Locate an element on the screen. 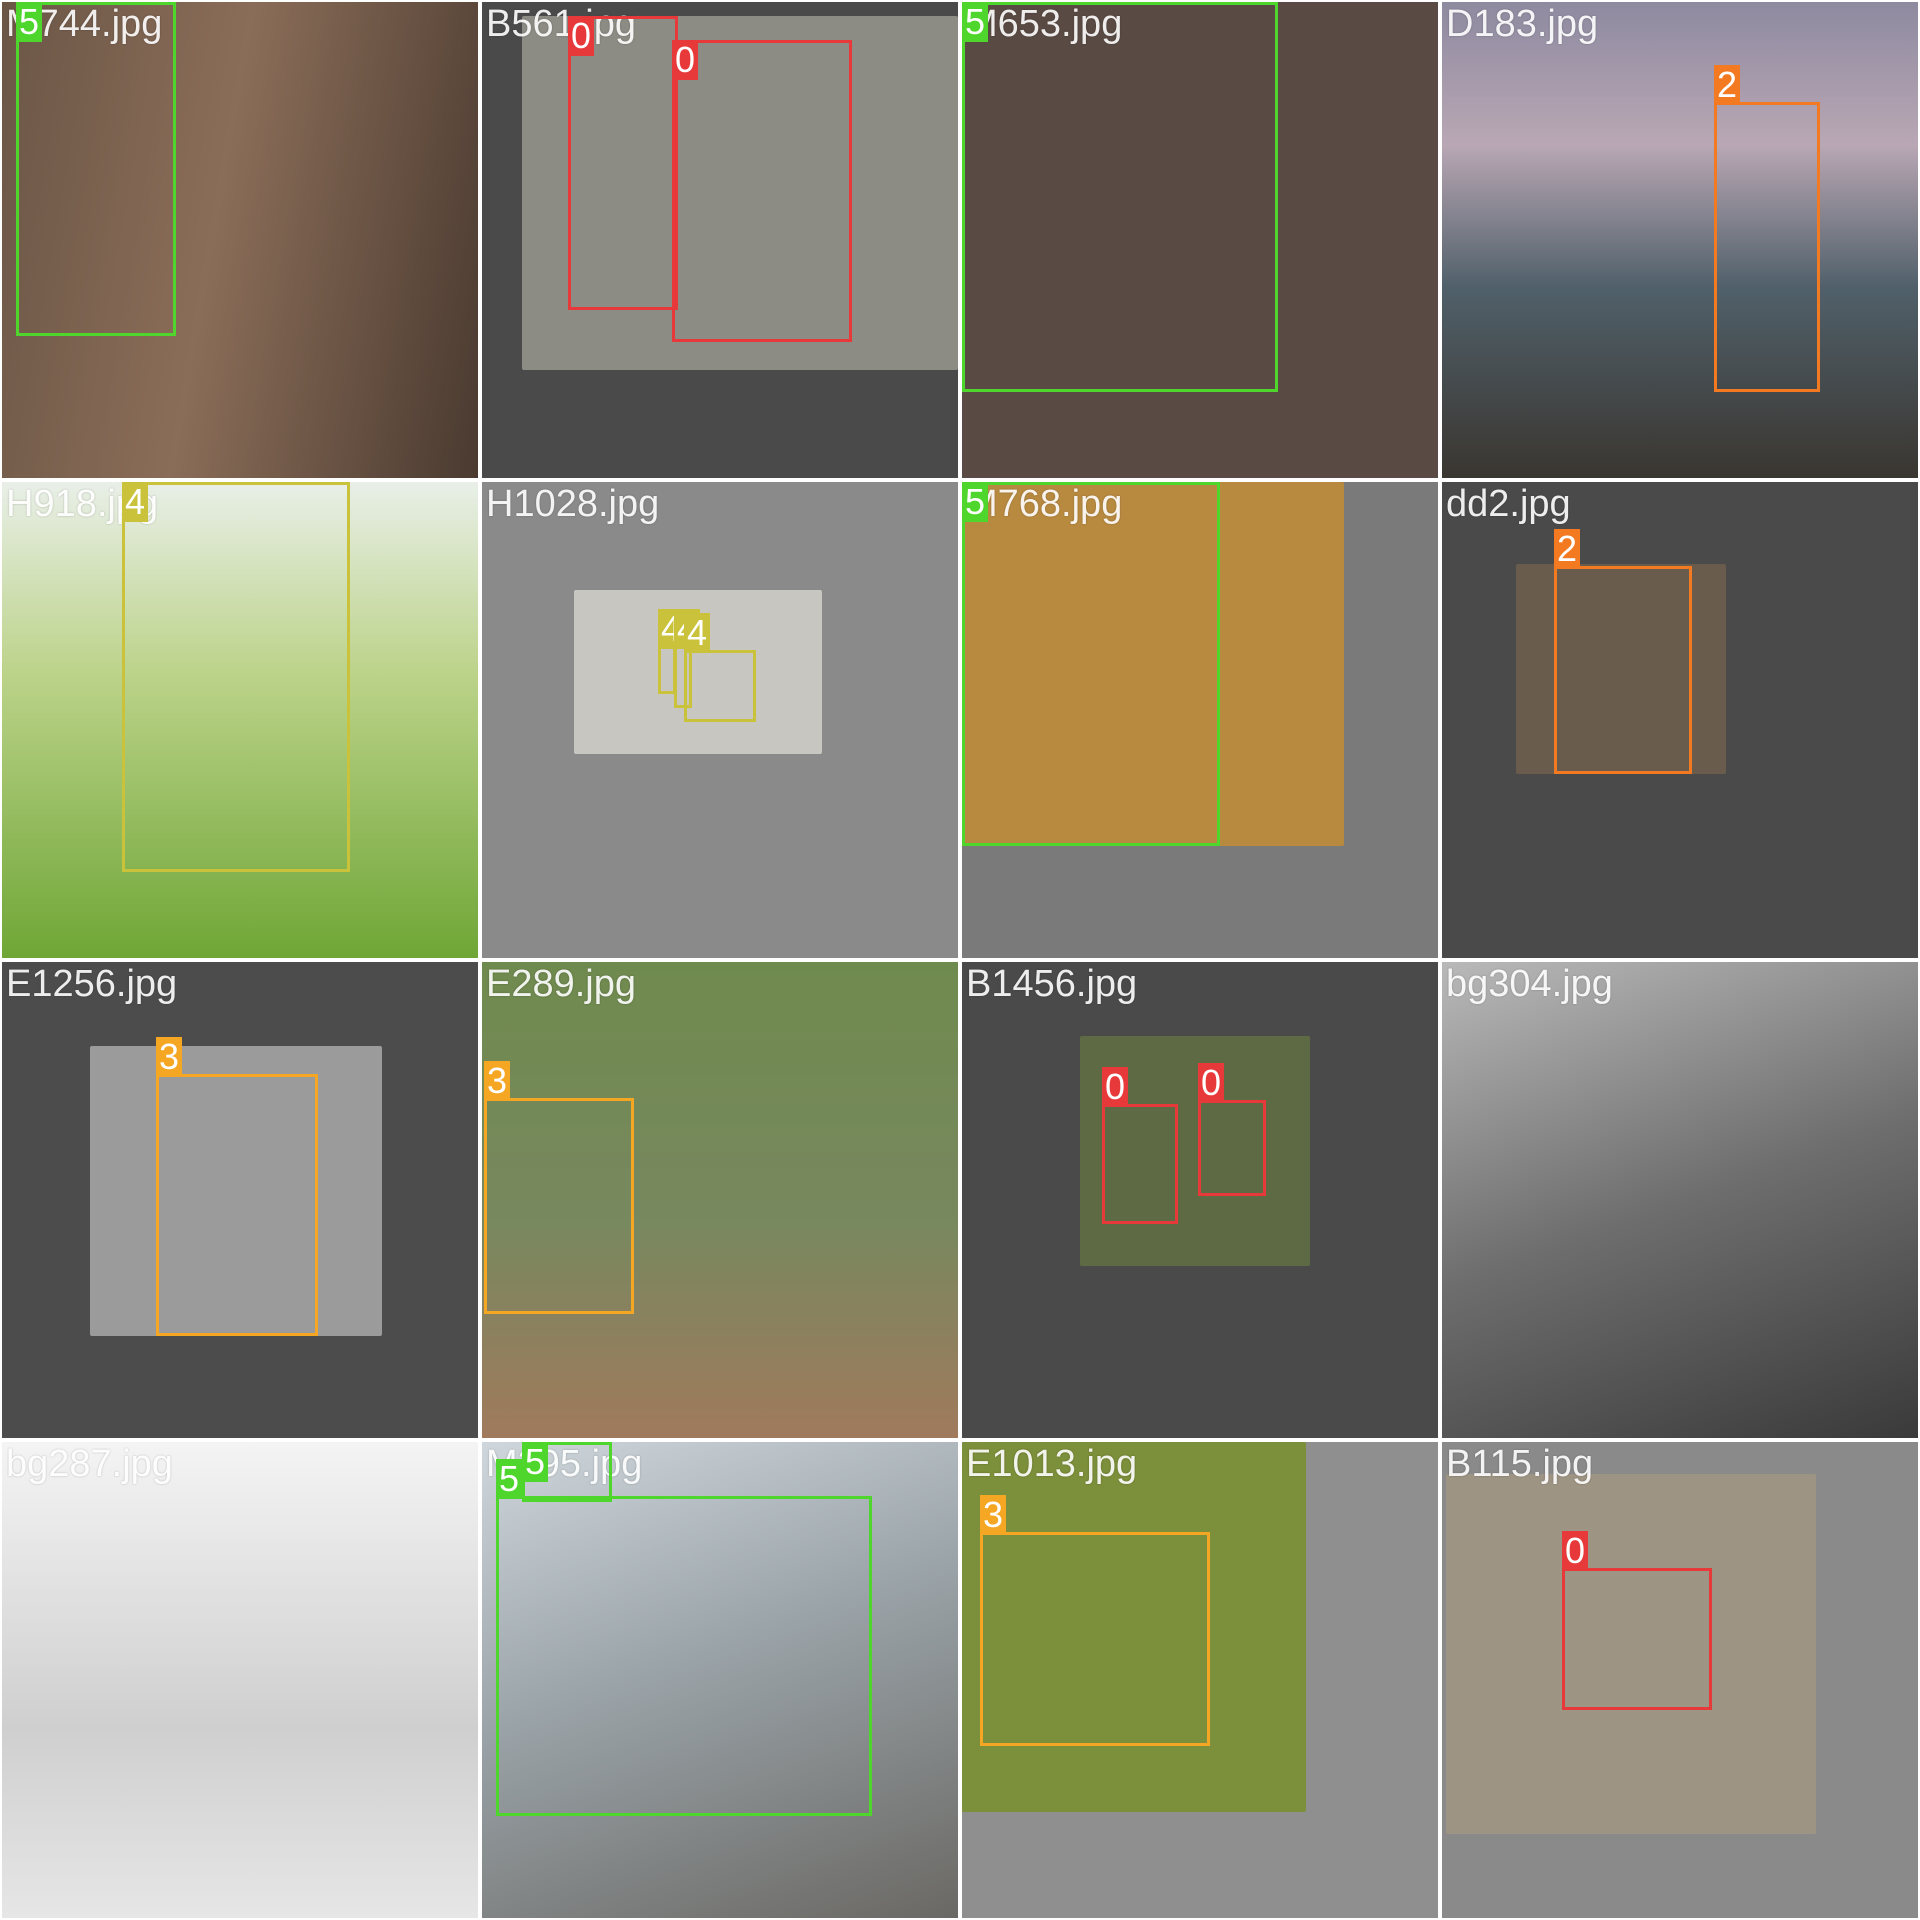 The image size is (1920, 1920). image-tile: M295.jpg 5 5 is located at coordinates (720, 1680).